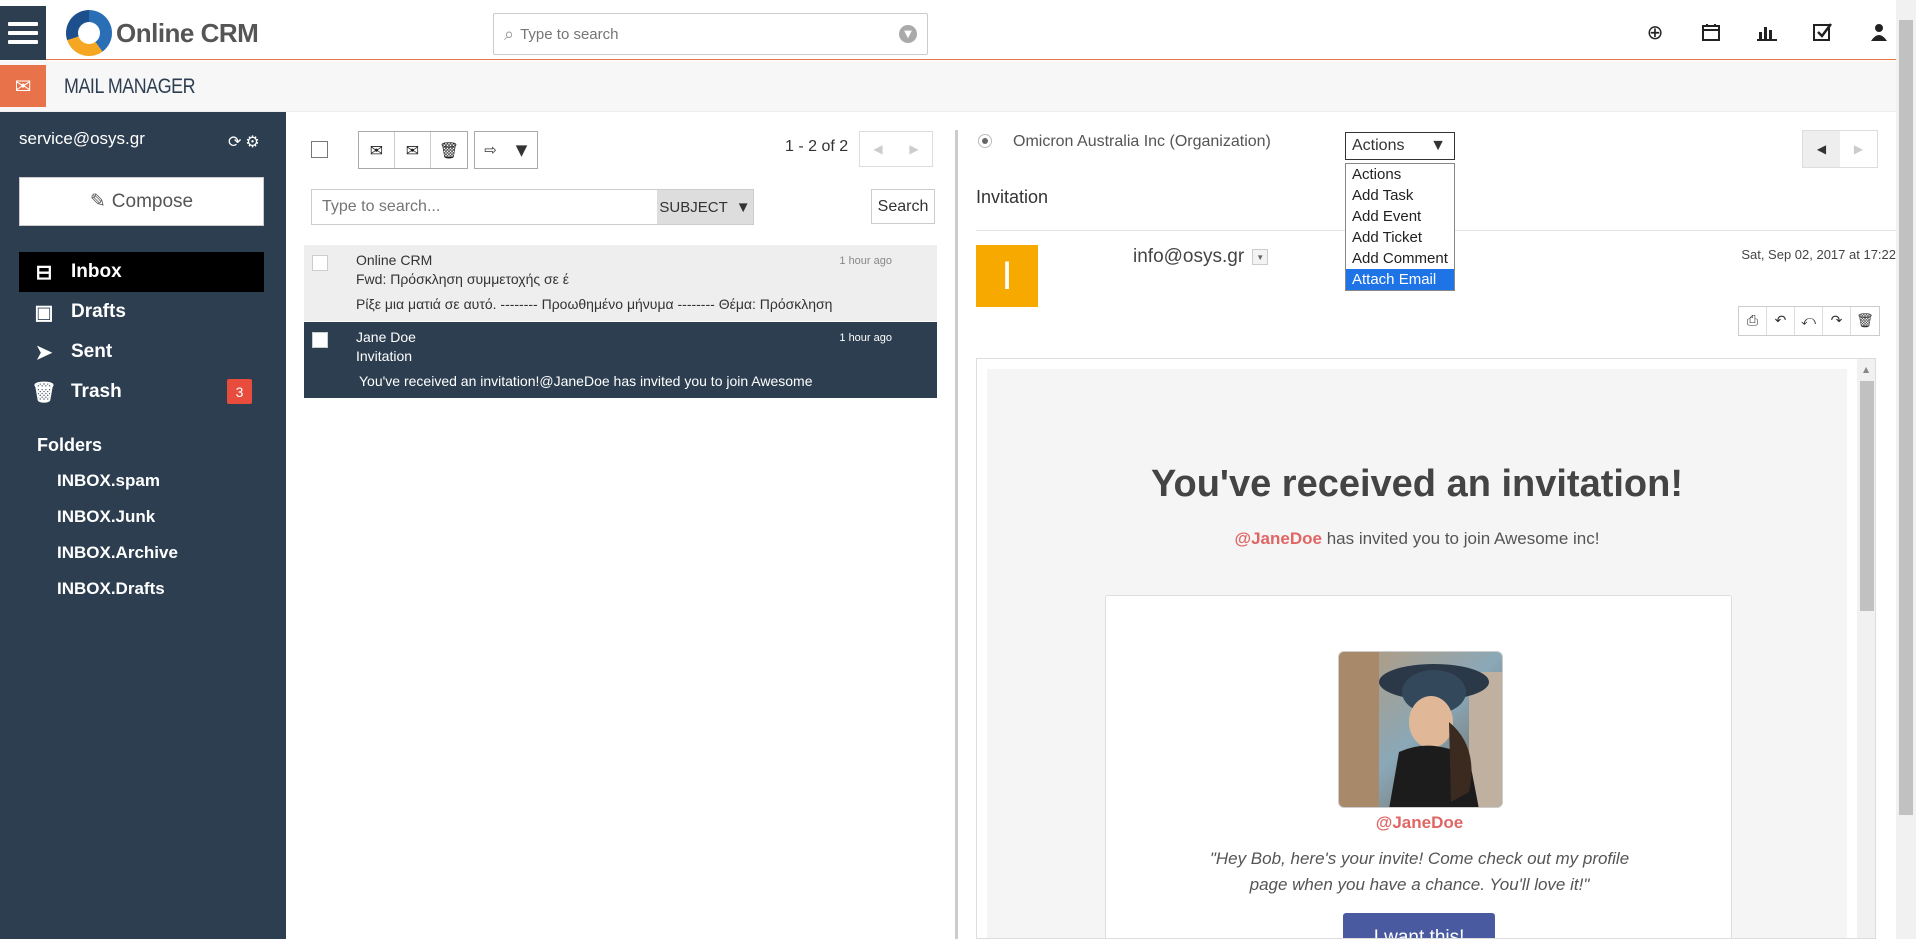 The image size is (1916, 939). I want to click on card-handle: @JaneDoe, so click(1419, 823).